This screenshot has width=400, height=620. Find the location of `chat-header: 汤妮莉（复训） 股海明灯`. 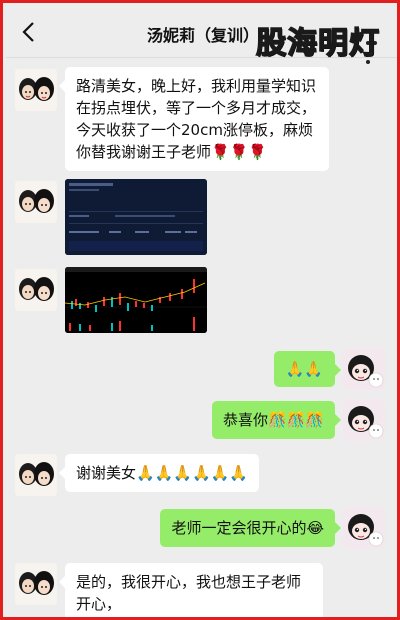

chat-header: 汤妮莉（复训） 股海明灯 is located at coordinates (201, 35).